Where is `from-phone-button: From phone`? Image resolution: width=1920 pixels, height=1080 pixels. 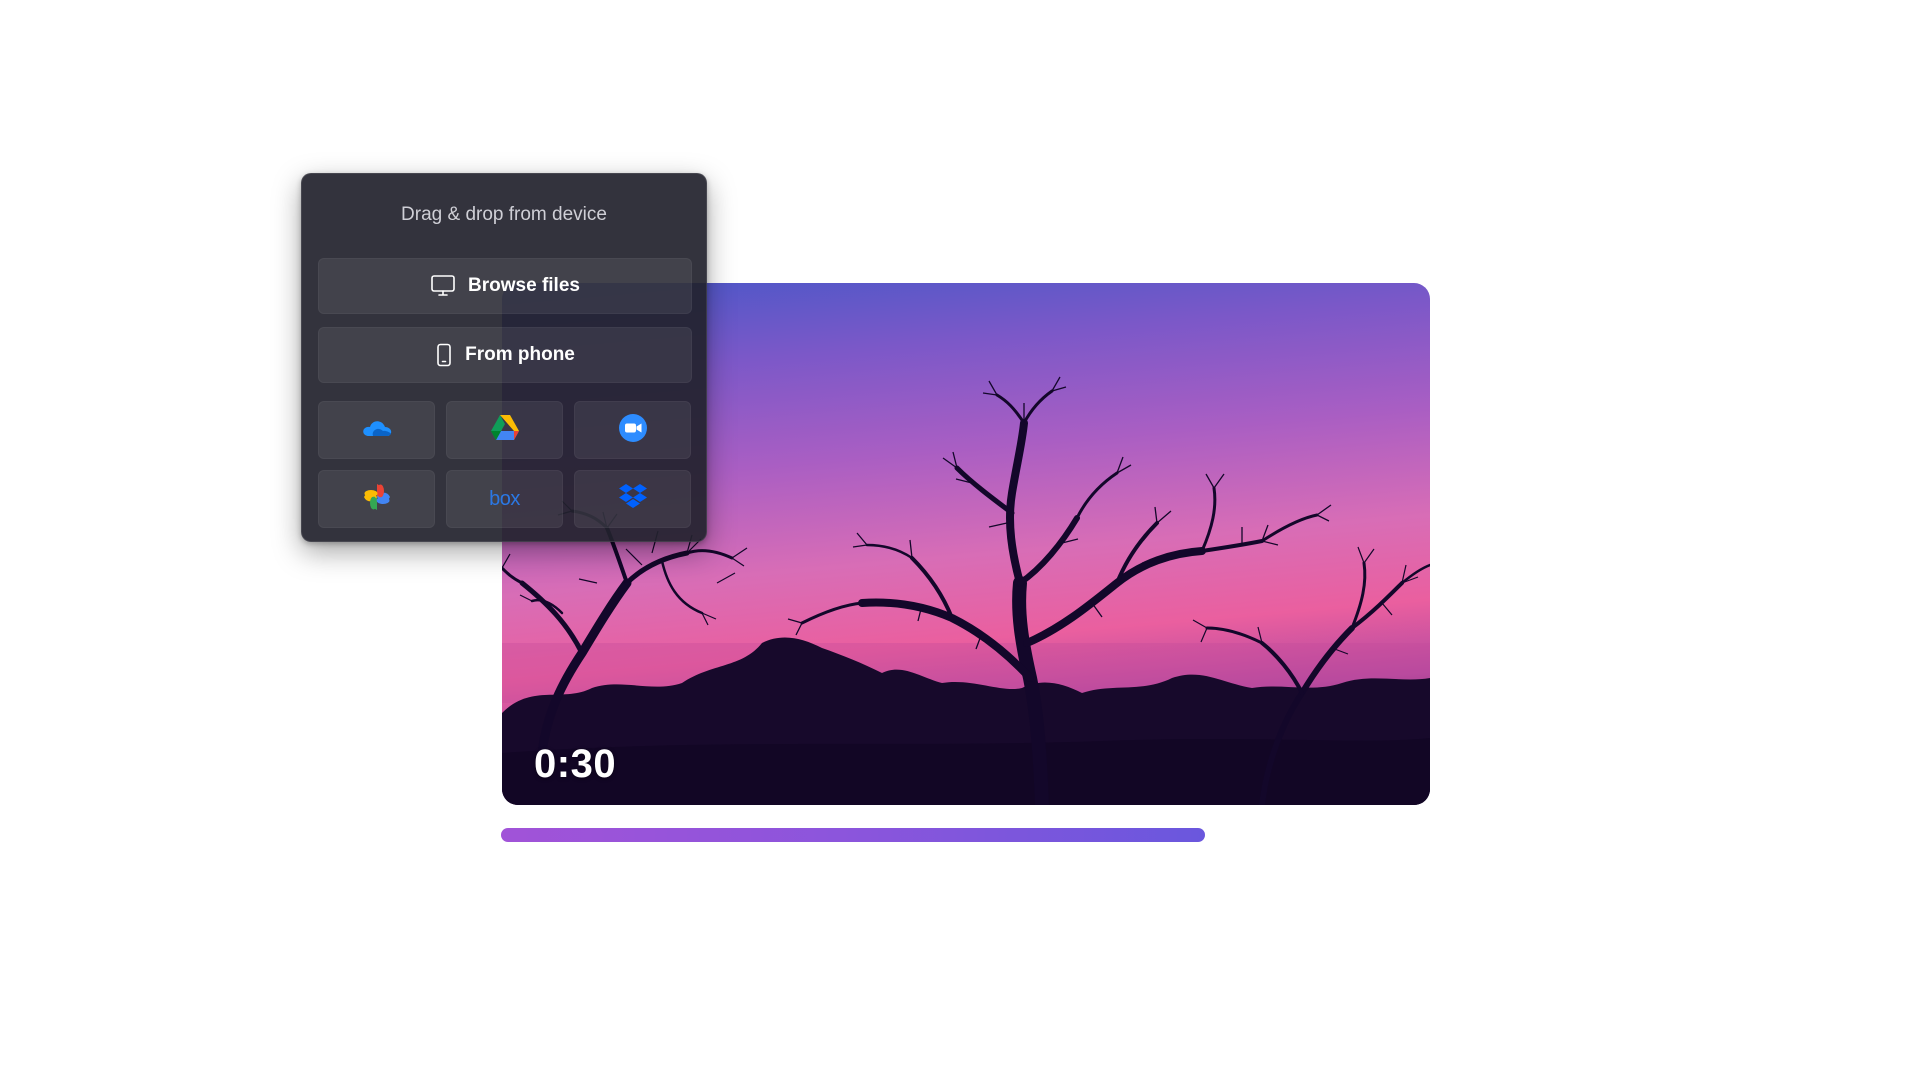
from-phone-button: From phone is located at coordinates (505, 355).